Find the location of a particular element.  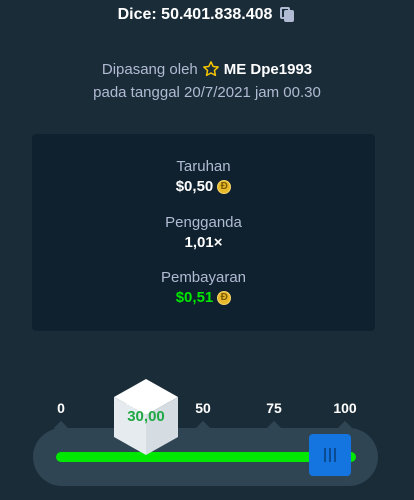

wager-value-row: $0,50 Ð is located at coordinates (203, 186).